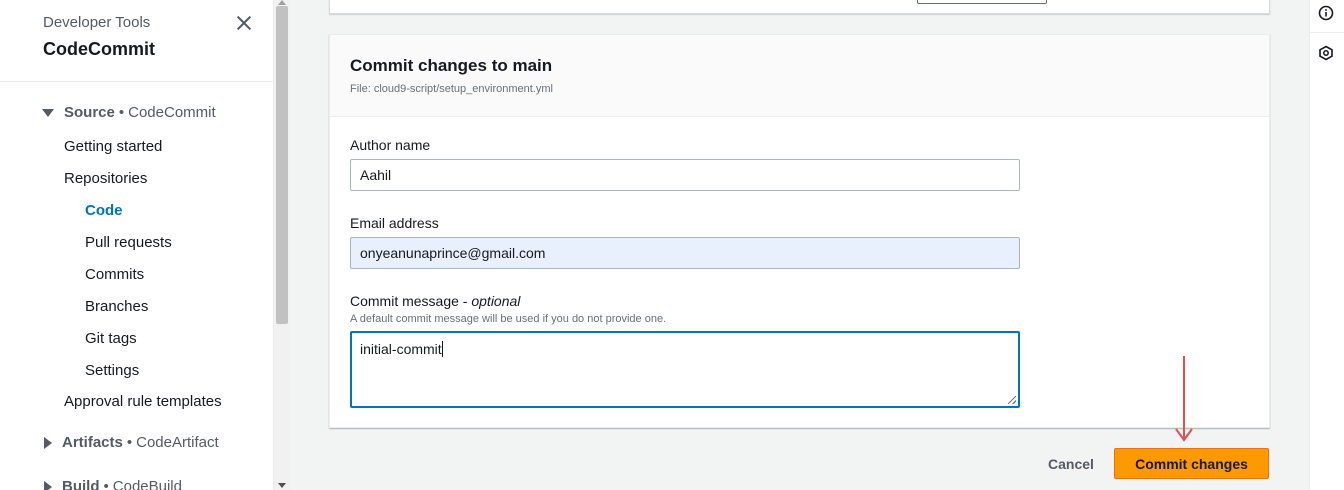  Describe the element at coordinates (116, 306) in the screenshot. I see `sidebar-item-branches: Branches` at that location.